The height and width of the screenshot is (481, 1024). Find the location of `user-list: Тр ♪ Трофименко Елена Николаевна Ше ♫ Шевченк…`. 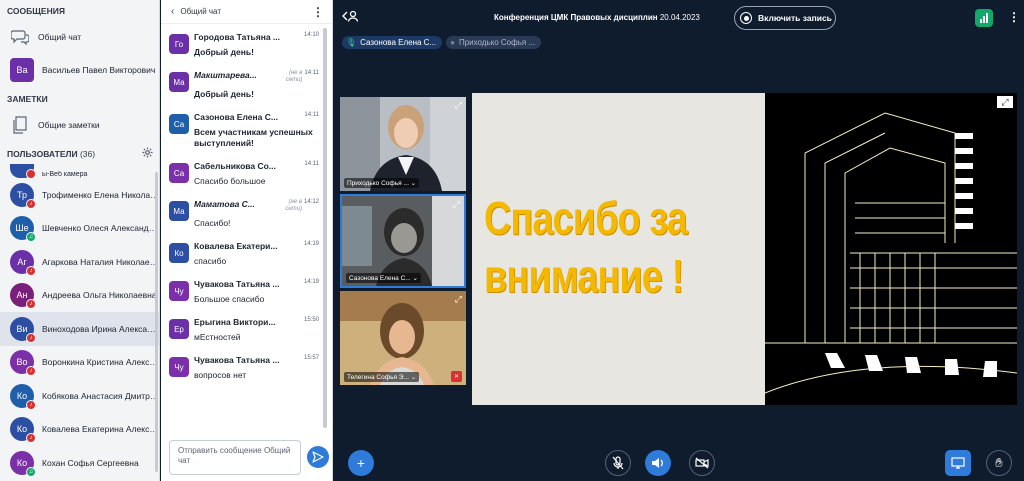

user-list: Тр ♪ Трофименко Елена Николаевна Ше ♫ Шевченк… is located at coordinates (79, 329).